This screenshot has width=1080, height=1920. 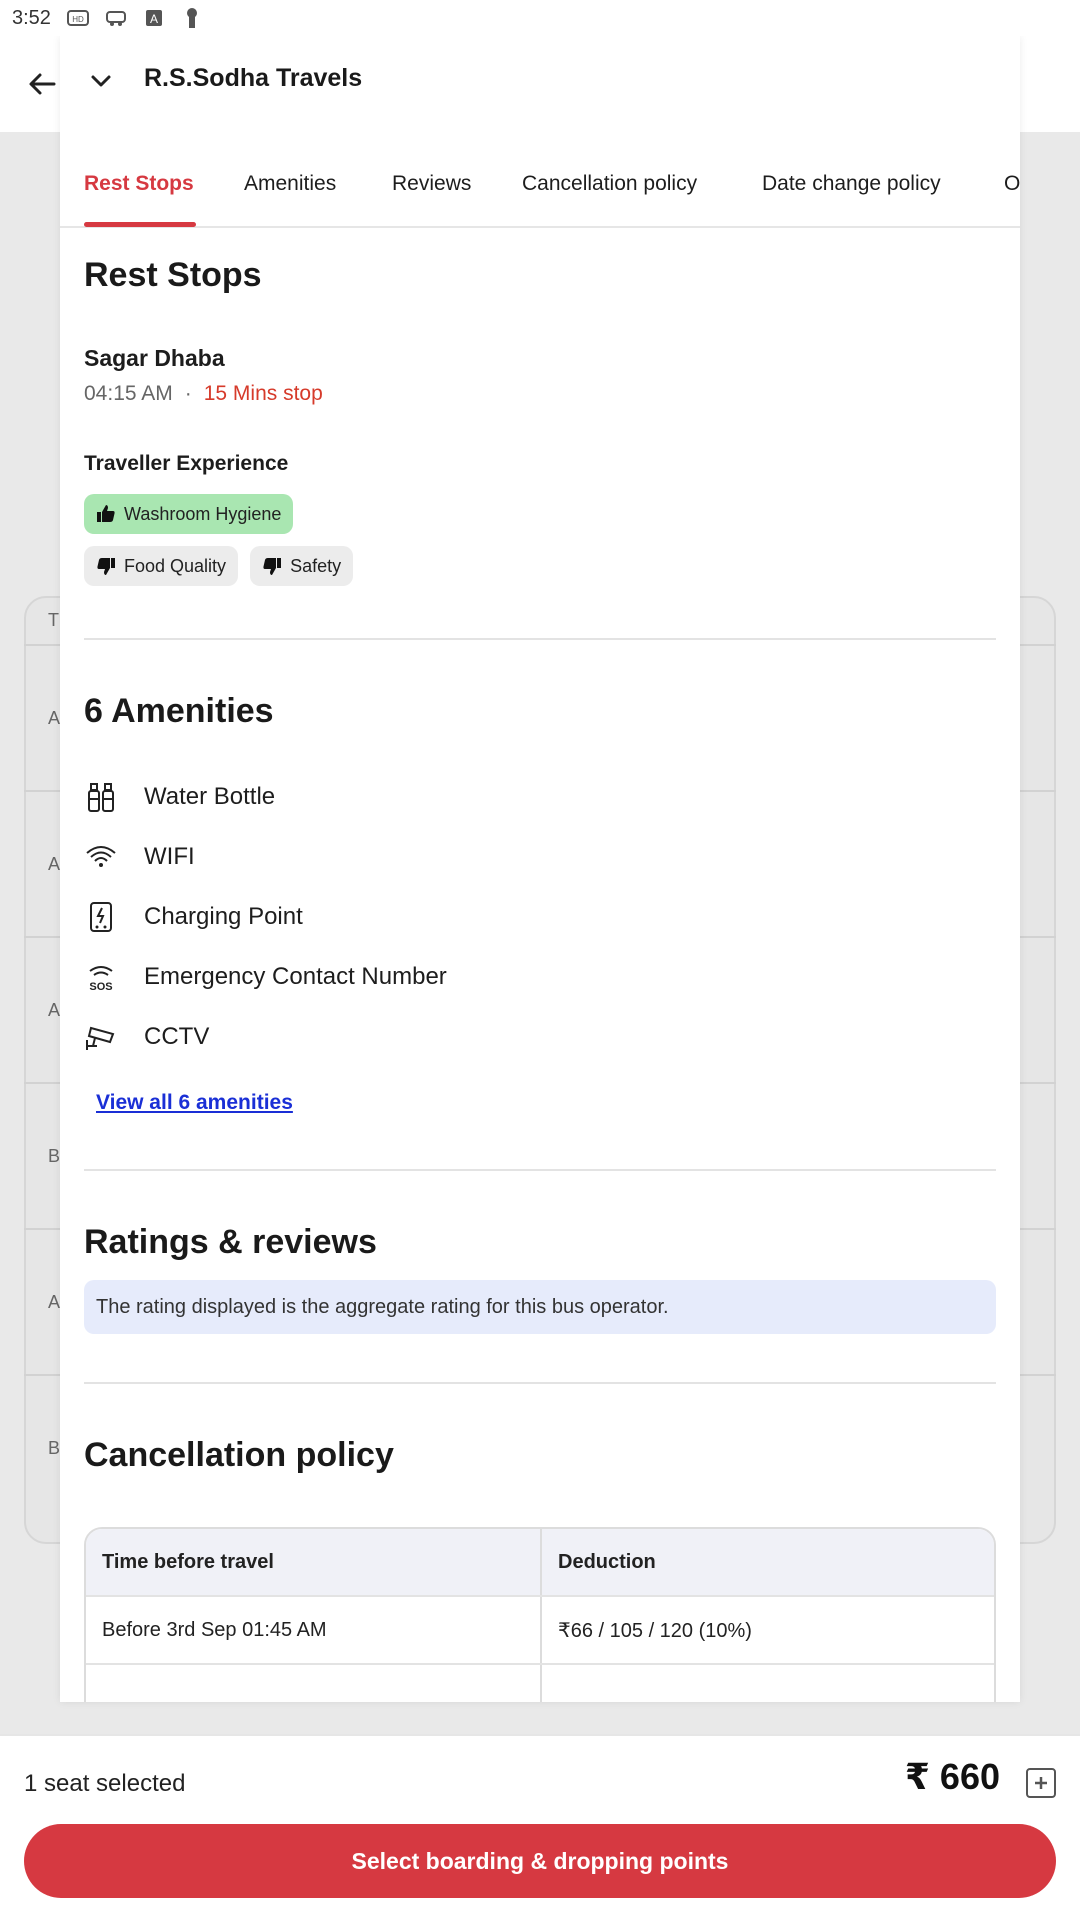 What do you see at coordinates (192, 18) in the screenshot?
I see `keyhole-icon` at bounding box center [192, 18].